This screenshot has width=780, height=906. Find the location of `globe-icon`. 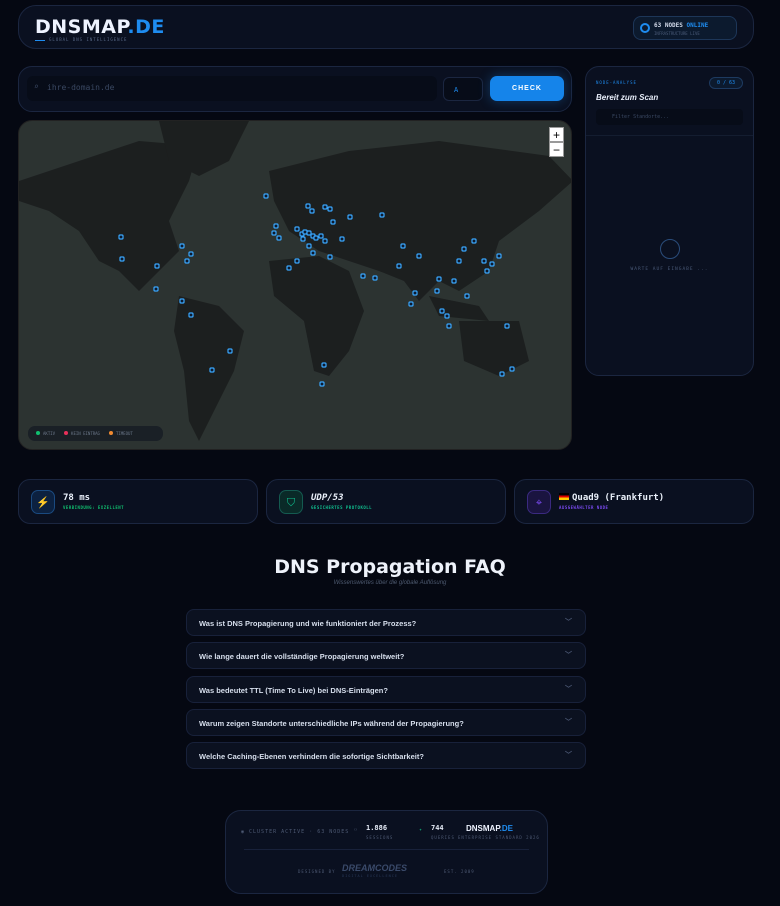

globe-icon is located at coordinates (670, 249).